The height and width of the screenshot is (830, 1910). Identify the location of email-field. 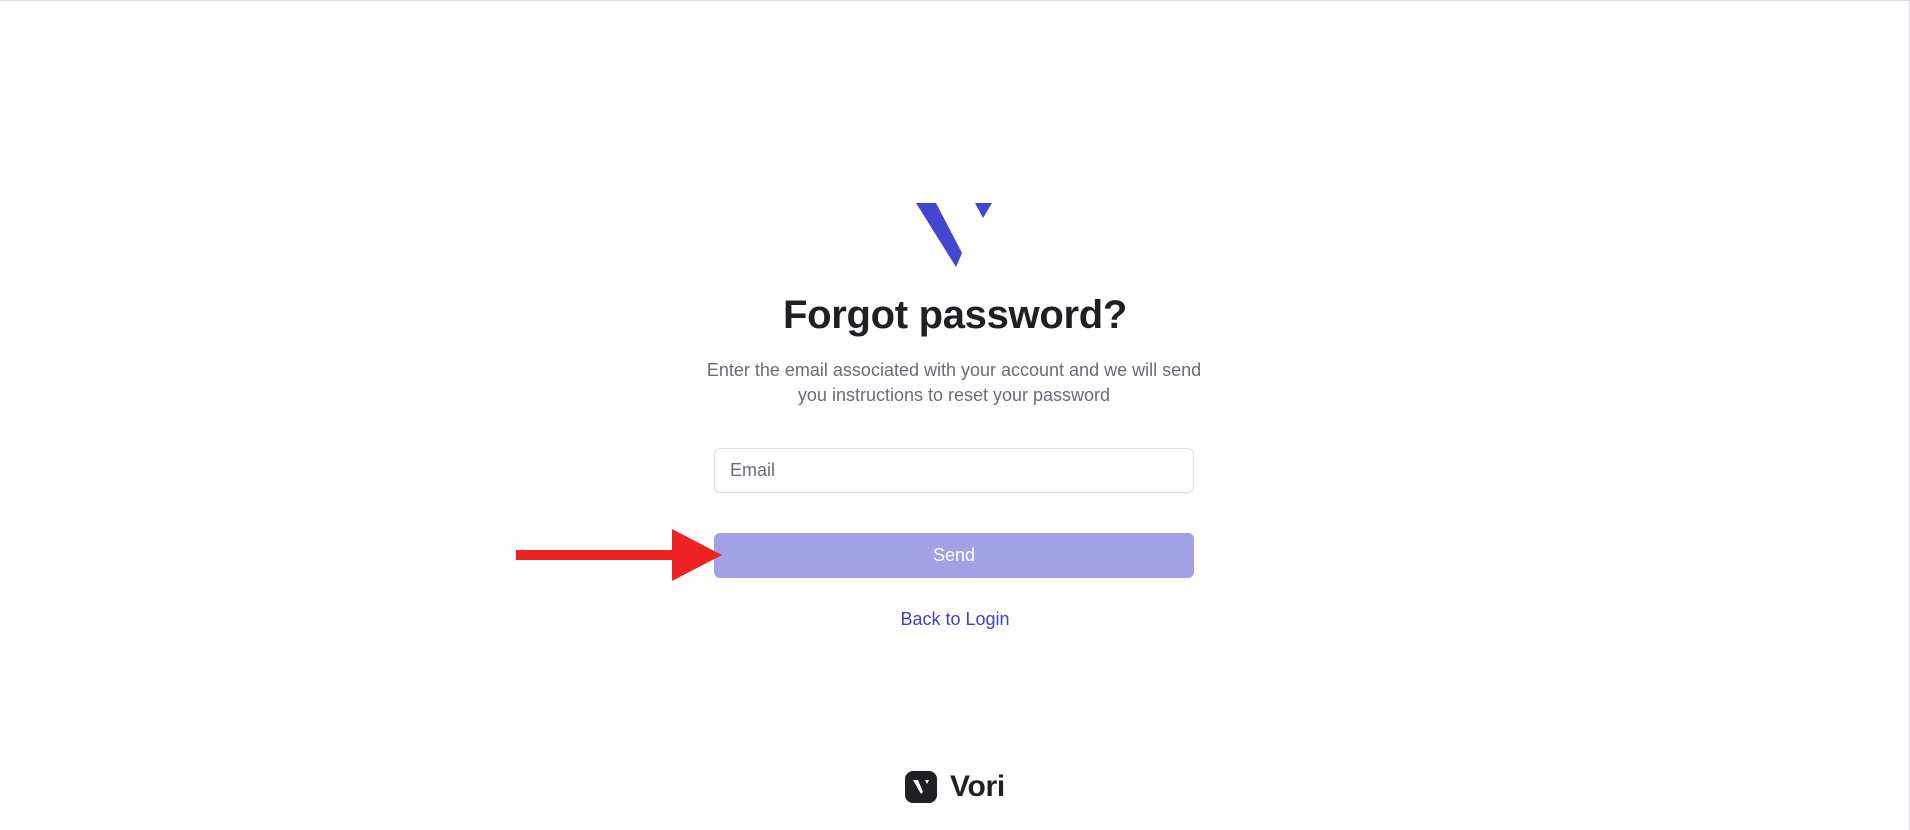
(954, 470).